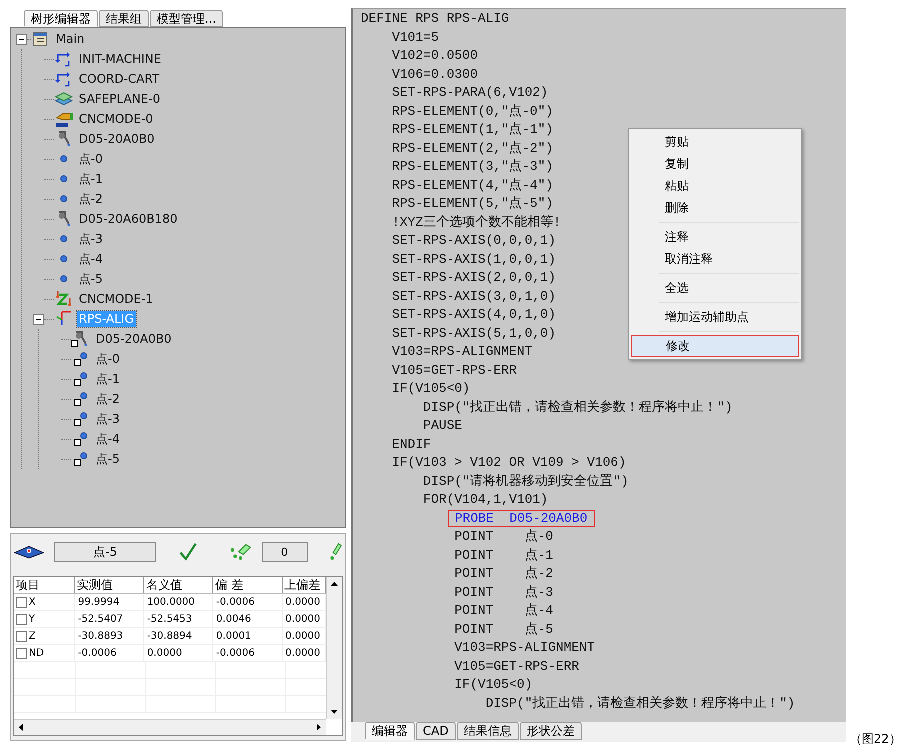  Describe the element at coordinates (32, 603) in the screenshot. I see `table-cell-text: X` at that location.